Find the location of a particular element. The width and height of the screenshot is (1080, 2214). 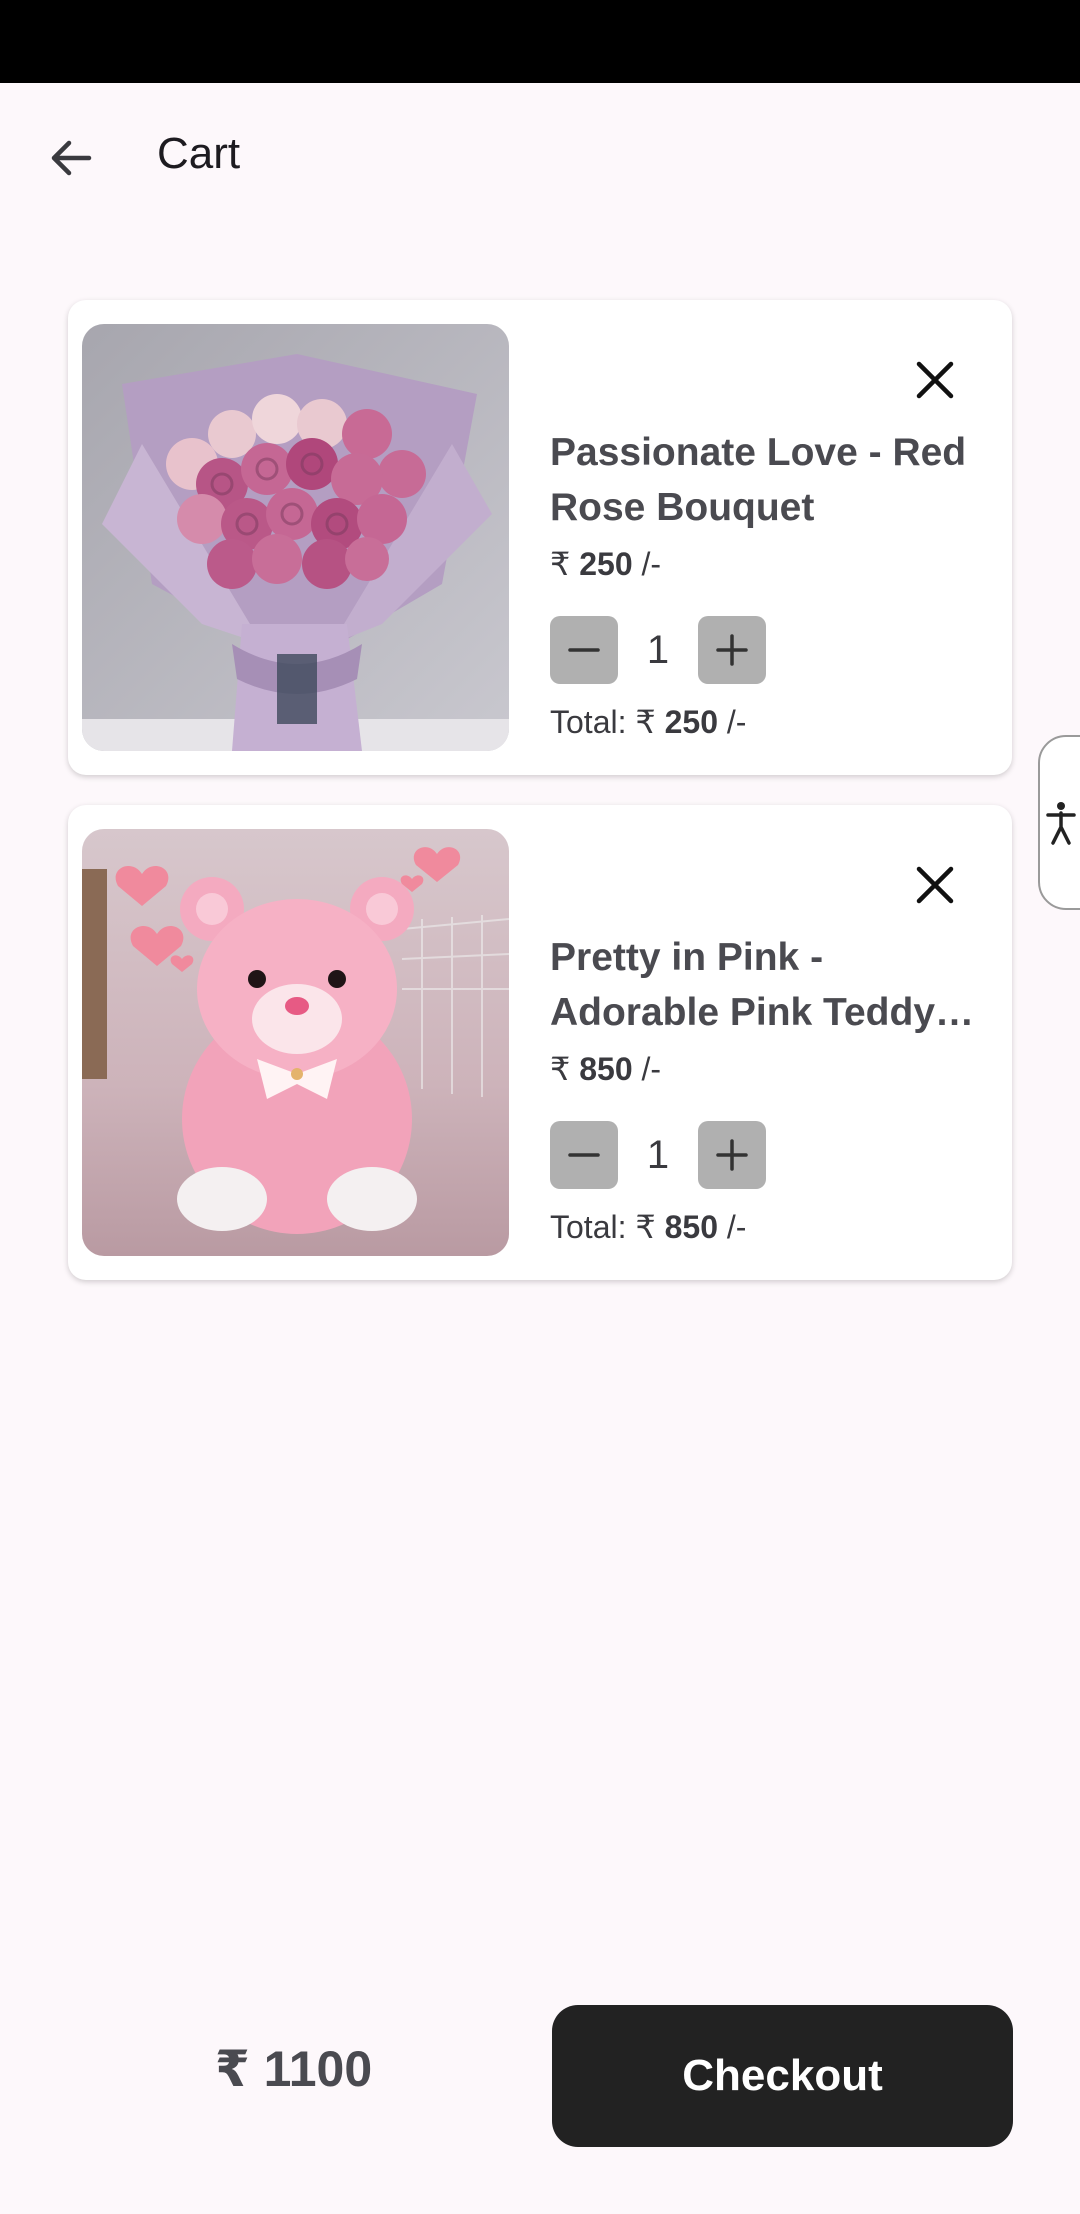

checkout-button: Checkout is located at coordinates (782, 2076).